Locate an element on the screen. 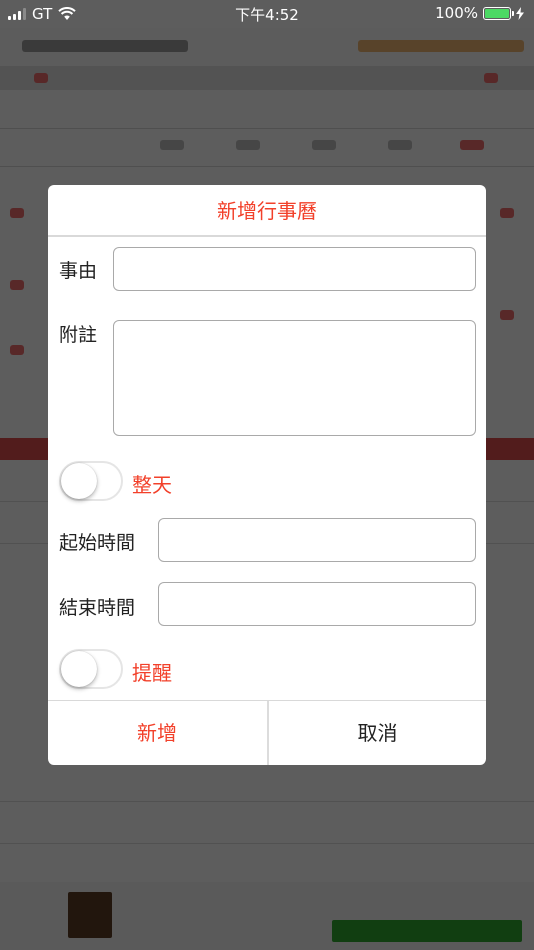 This screenshot has height=950, width=534. all-day-label: 整天 is located at coordinates (152, 485).